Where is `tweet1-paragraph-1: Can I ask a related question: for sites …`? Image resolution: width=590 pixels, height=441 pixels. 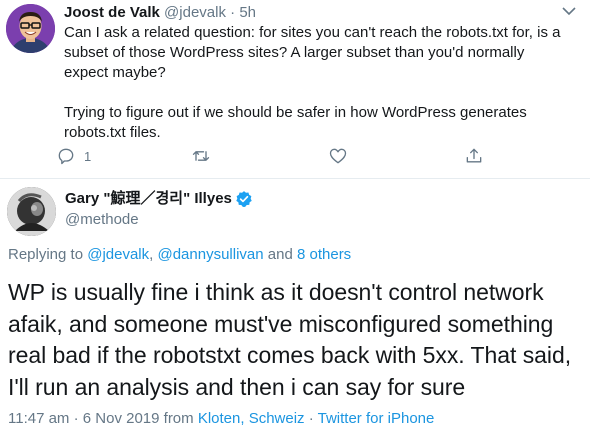 tweet1-paragraph-1: Can I ask a related question: for sites … is located at coordinates (312, 52).